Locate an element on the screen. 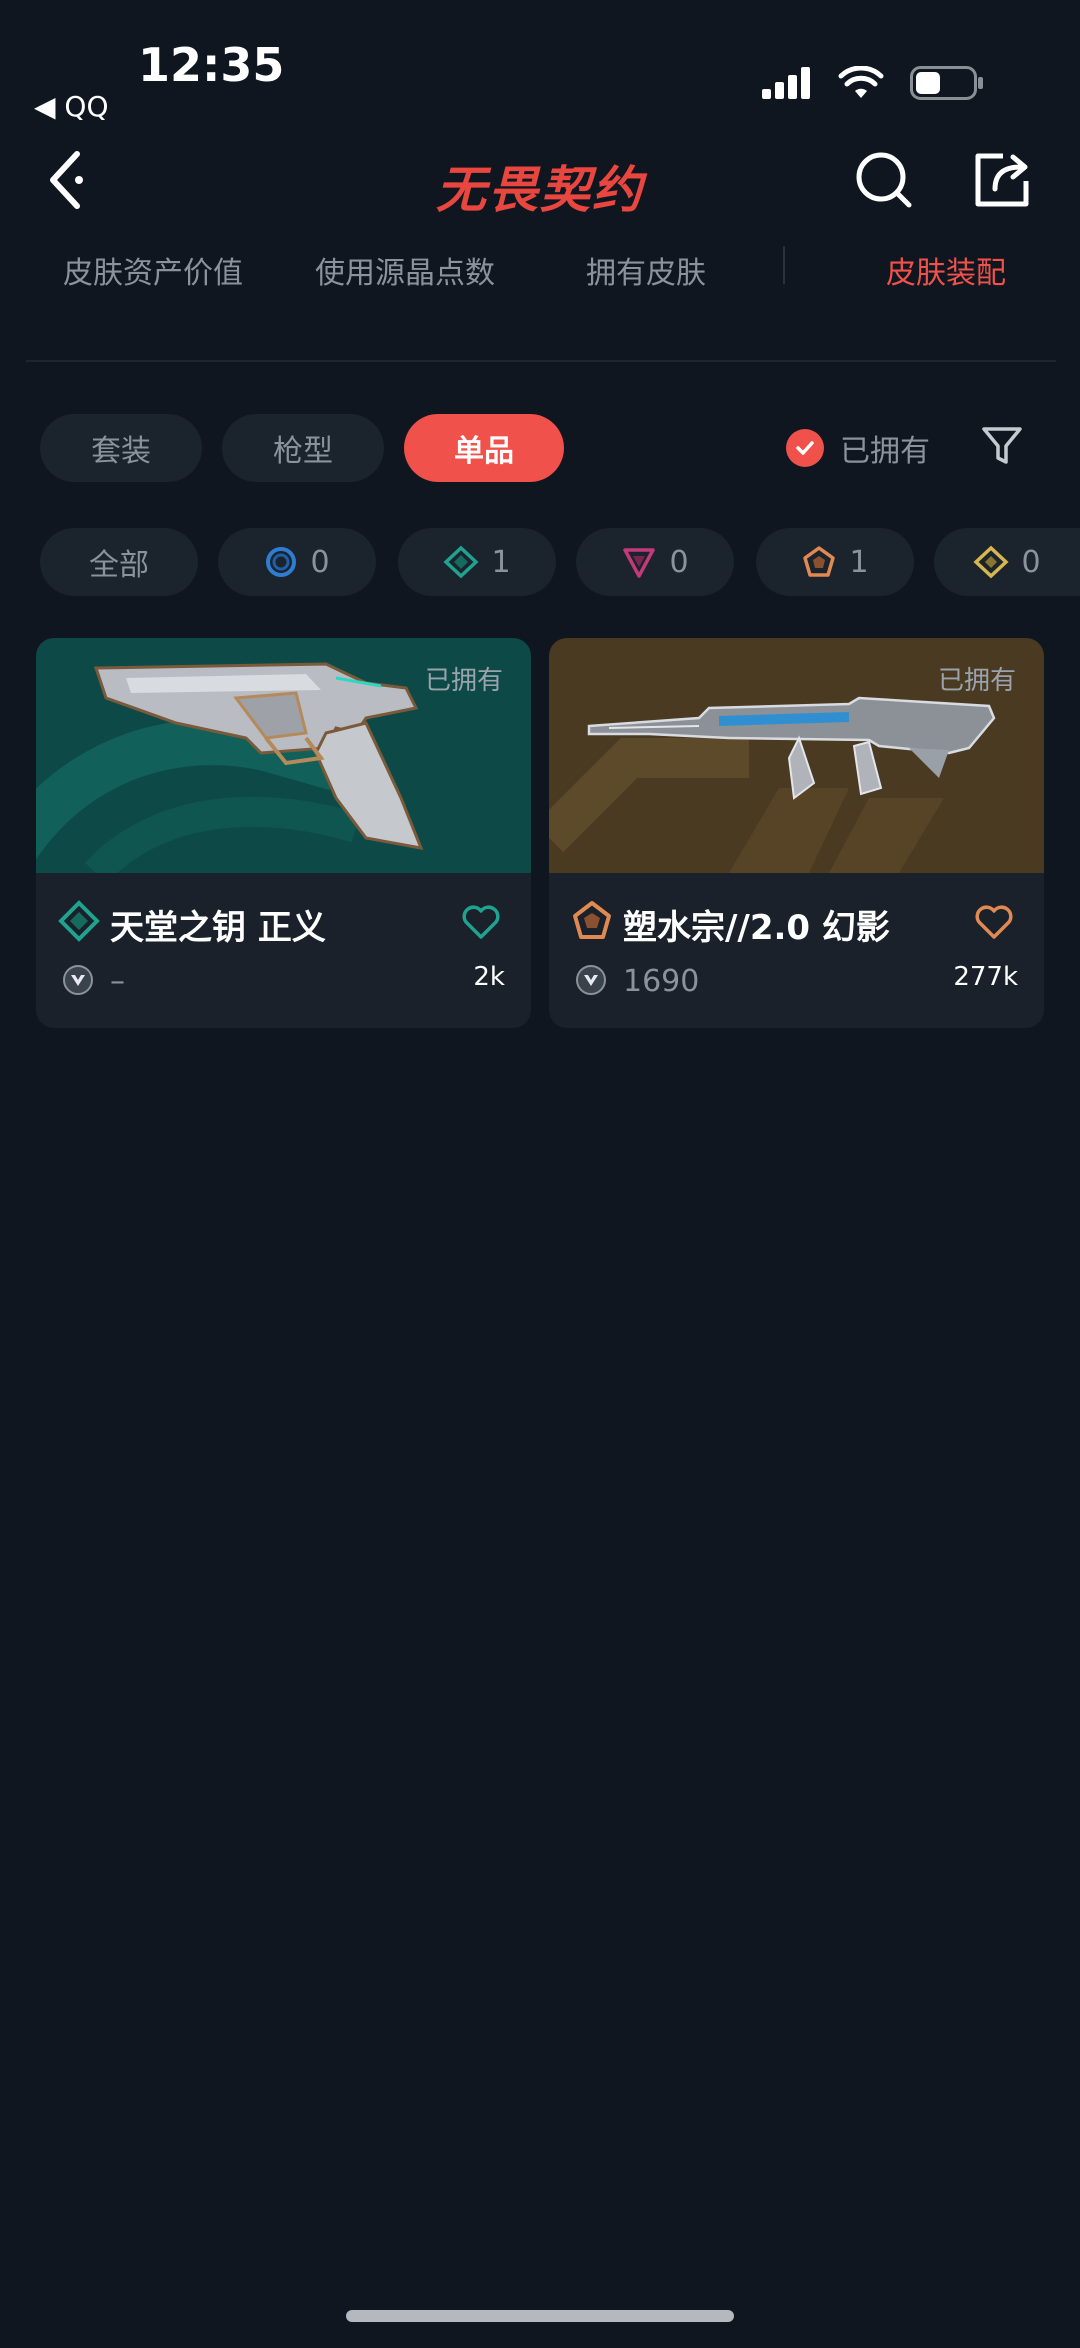 This screenshot has height=2348, width=1080. search-button is located at coordinates (884, 180).